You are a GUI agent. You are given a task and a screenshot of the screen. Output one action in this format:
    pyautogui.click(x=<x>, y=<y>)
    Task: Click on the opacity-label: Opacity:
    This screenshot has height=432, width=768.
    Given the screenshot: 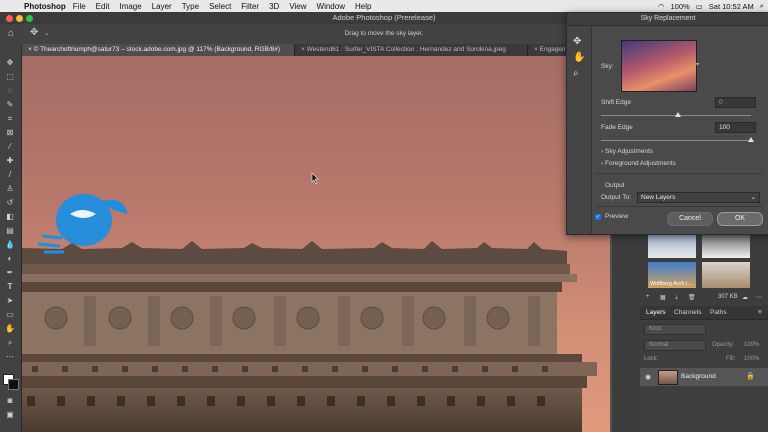 What is the action you would take?
    pyautogui.click(x=723, y=345)
    